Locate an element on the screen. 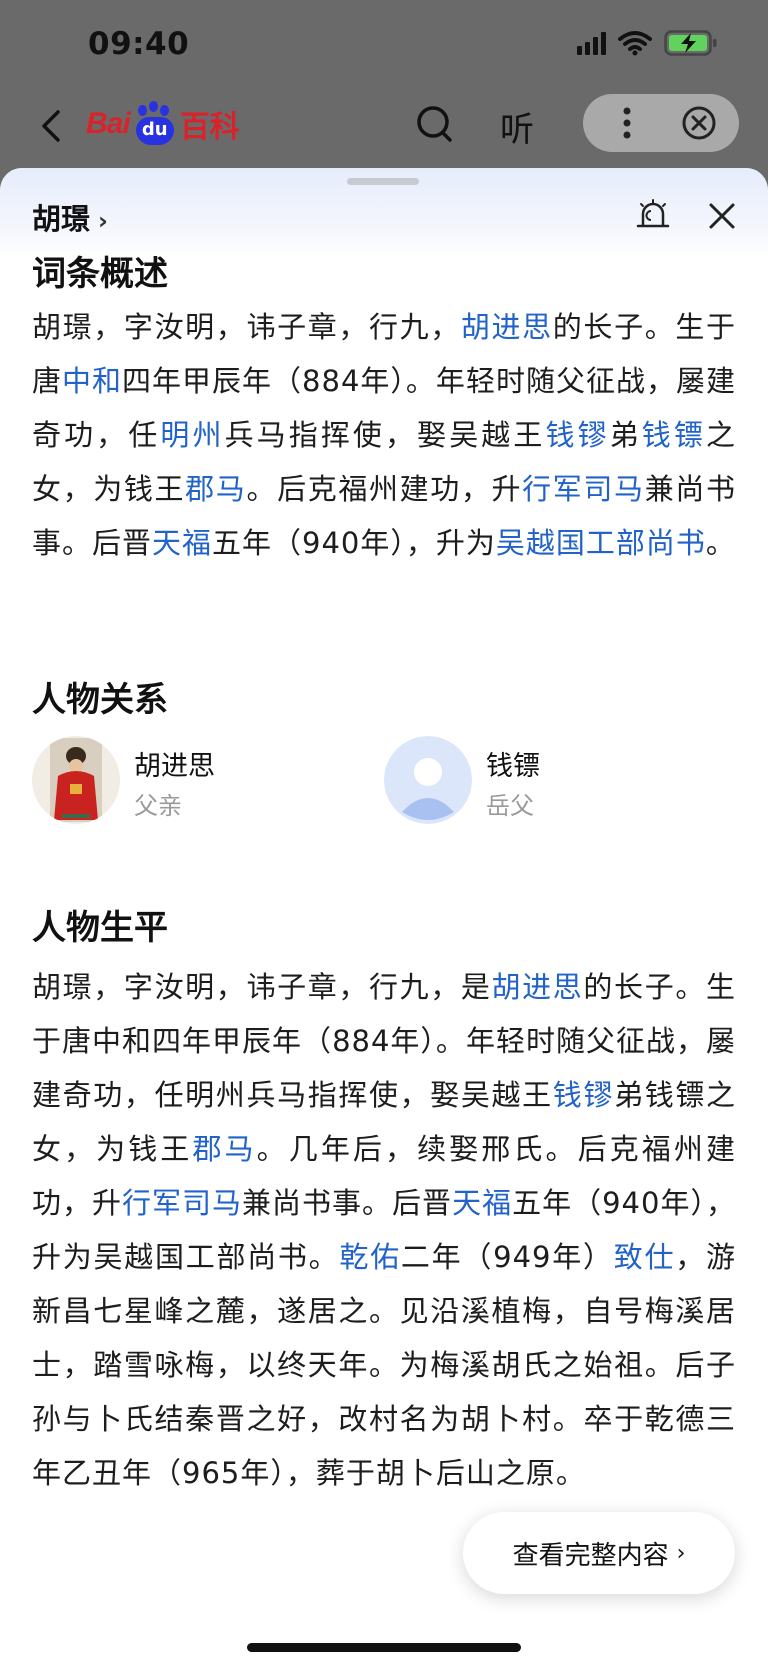 Image resolution: width=768 pixels, height=1662 pixels. more-vertical-icon is located at coordinates (627, 123).